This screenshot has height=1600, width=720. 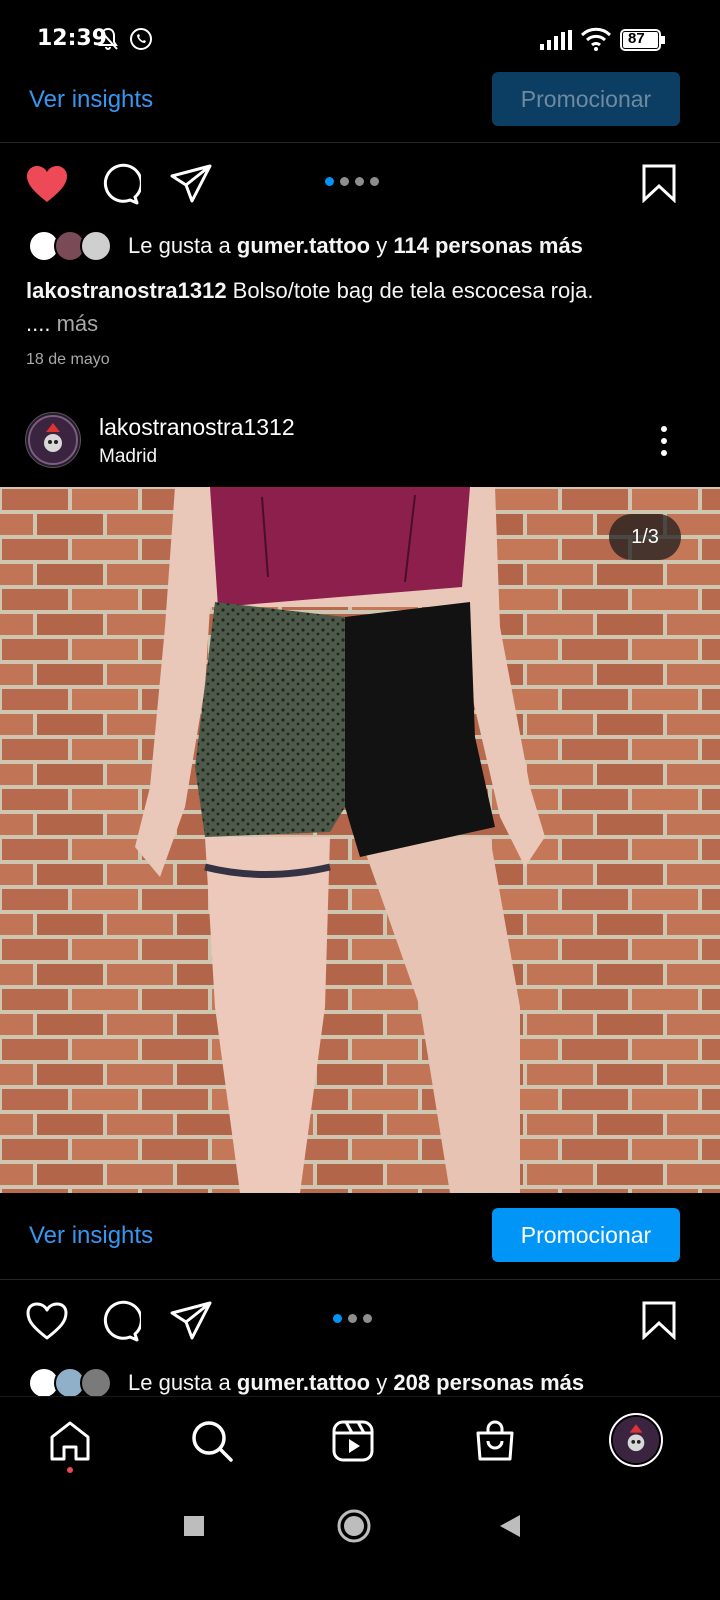 What do you see at coordinates (53, 440) in the screenshot?
I see `post-author-avatar` at bounding box center [53, 440].